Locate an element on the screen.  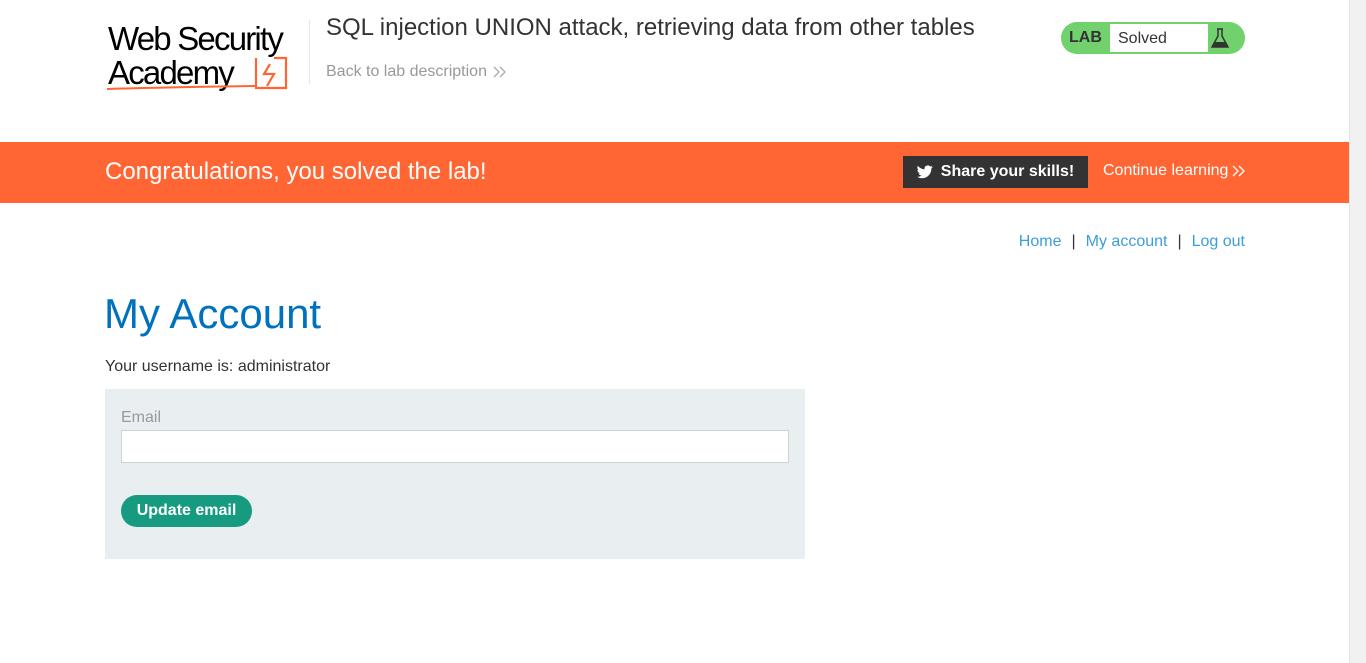
continue-learning-link: Continue learning is located at coordinates (1174, 171).